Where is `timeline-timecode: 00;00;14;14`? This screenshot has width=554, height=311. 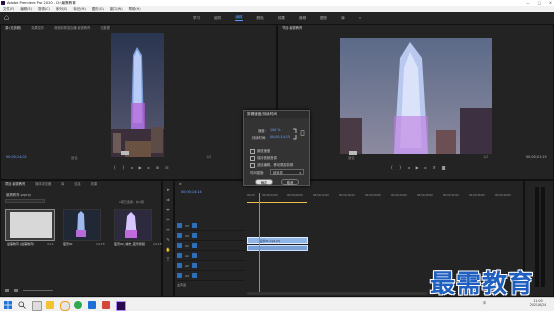 timeline-timecode: 00;00;14;14 is located at coordinates (191, 192).